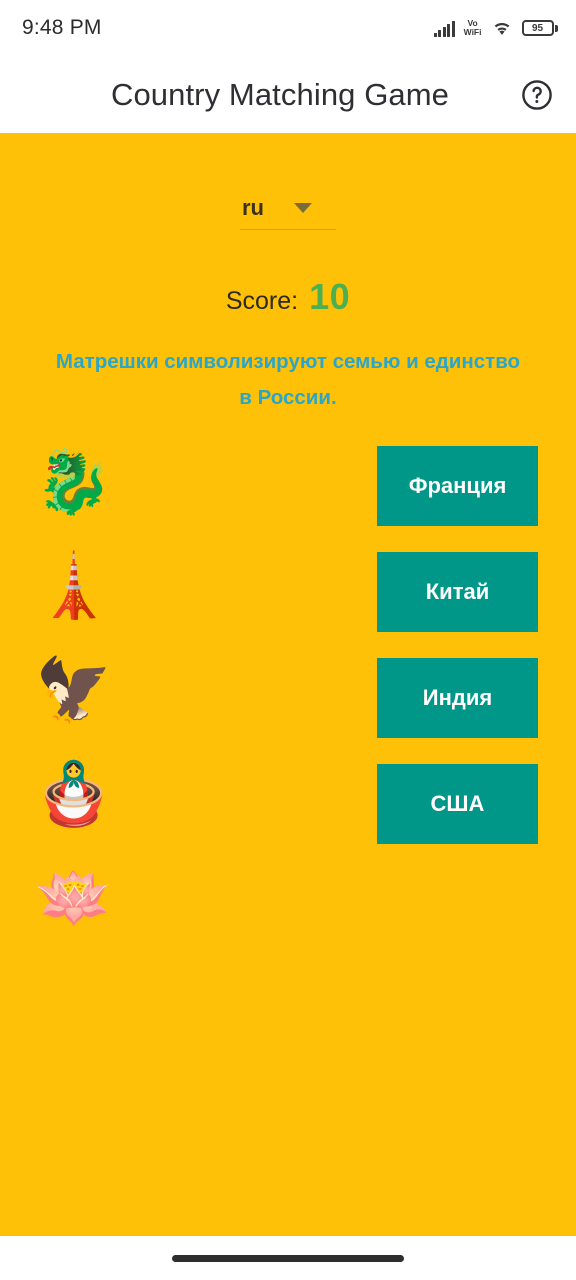 The image size is (576, 1280). I want to click on battery-level: 95, so click(537, 28).